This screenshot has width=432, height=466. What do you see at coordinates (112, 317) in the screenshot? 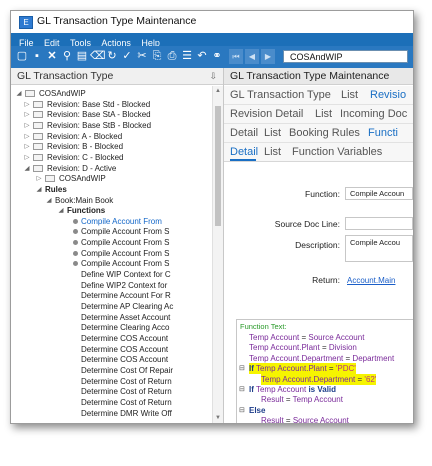
I see `tree-item: Determine Asset Account` at bounding box center [112, 317].